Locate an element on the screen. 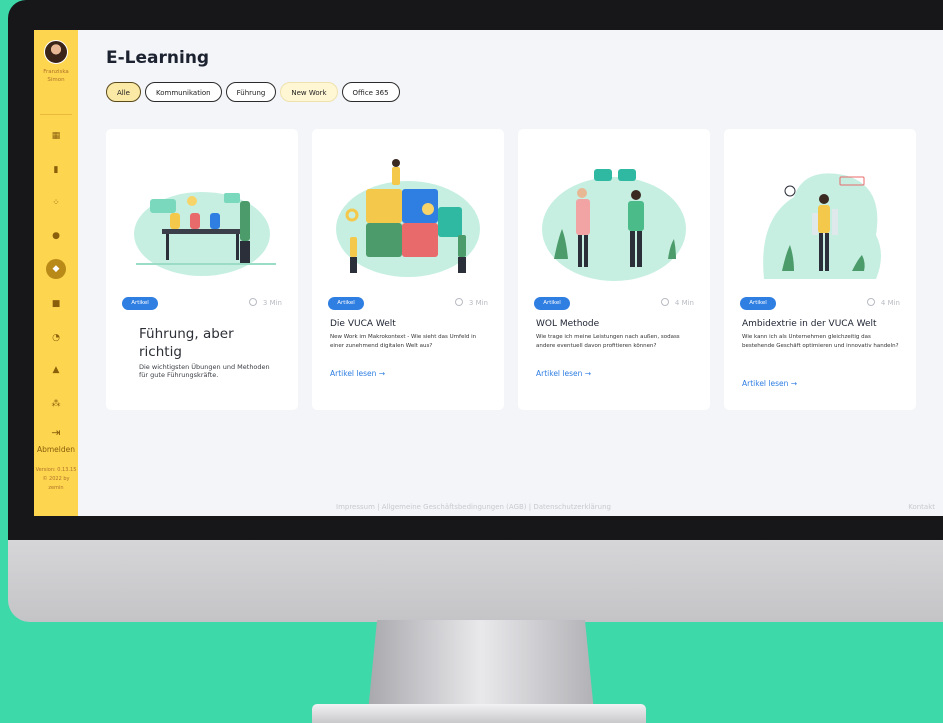  copyright-owner: zemin is located at coordinates (56, 488).